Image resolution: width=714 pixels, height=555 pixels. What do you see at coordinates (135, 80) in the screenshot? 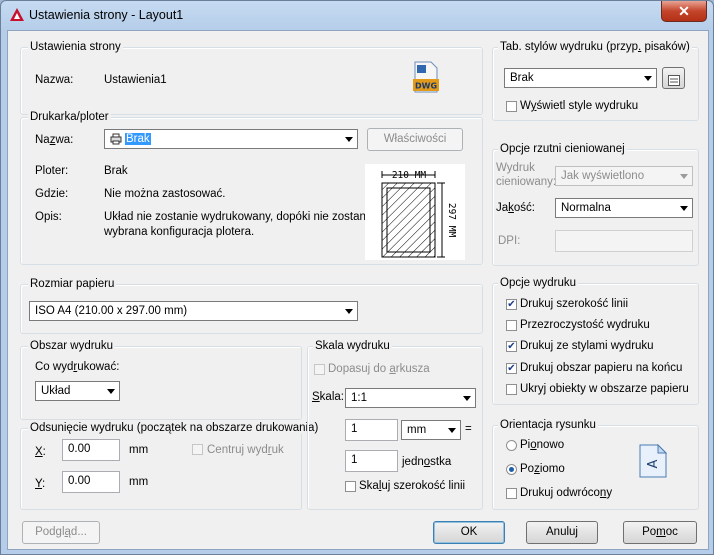
I see `page-setup-name-value: Ustawienia1` at bounding box center [135, 80].